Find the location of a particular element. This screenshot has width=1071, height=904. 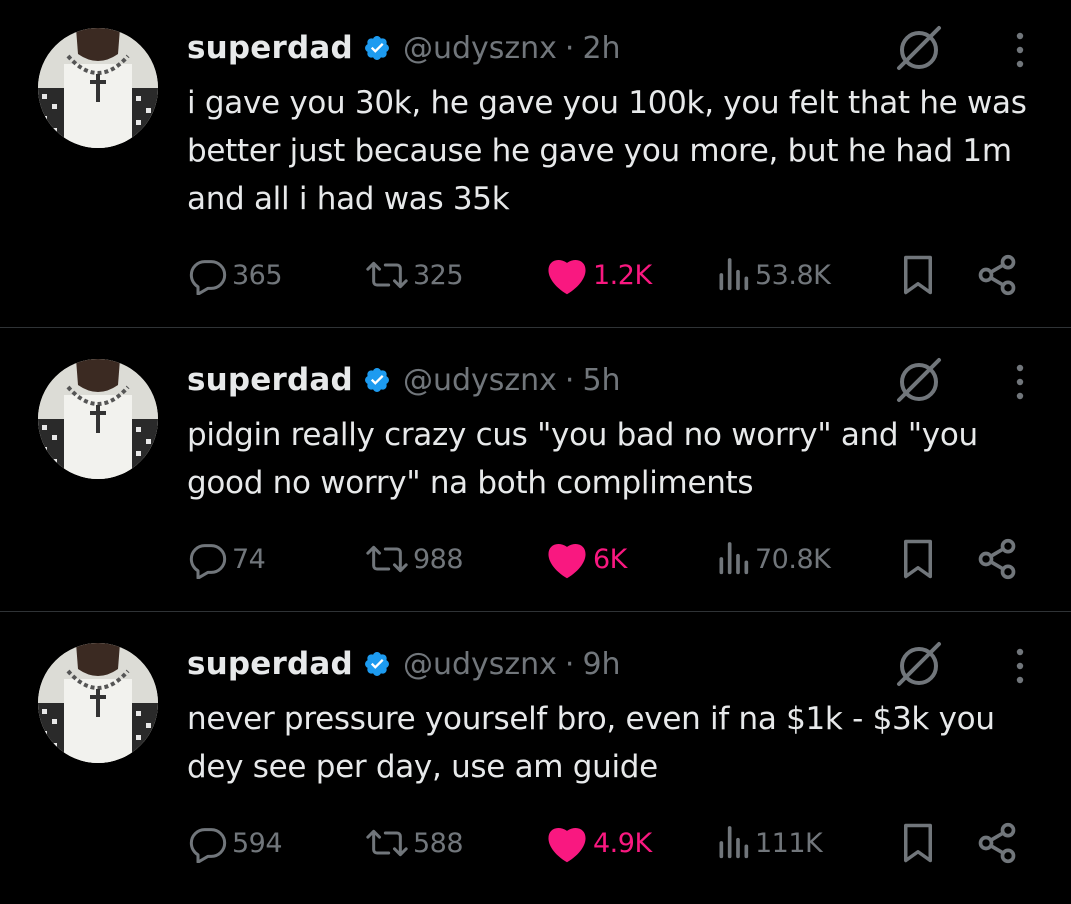

like-button: 4.9K is located at coordinates (598, 843).